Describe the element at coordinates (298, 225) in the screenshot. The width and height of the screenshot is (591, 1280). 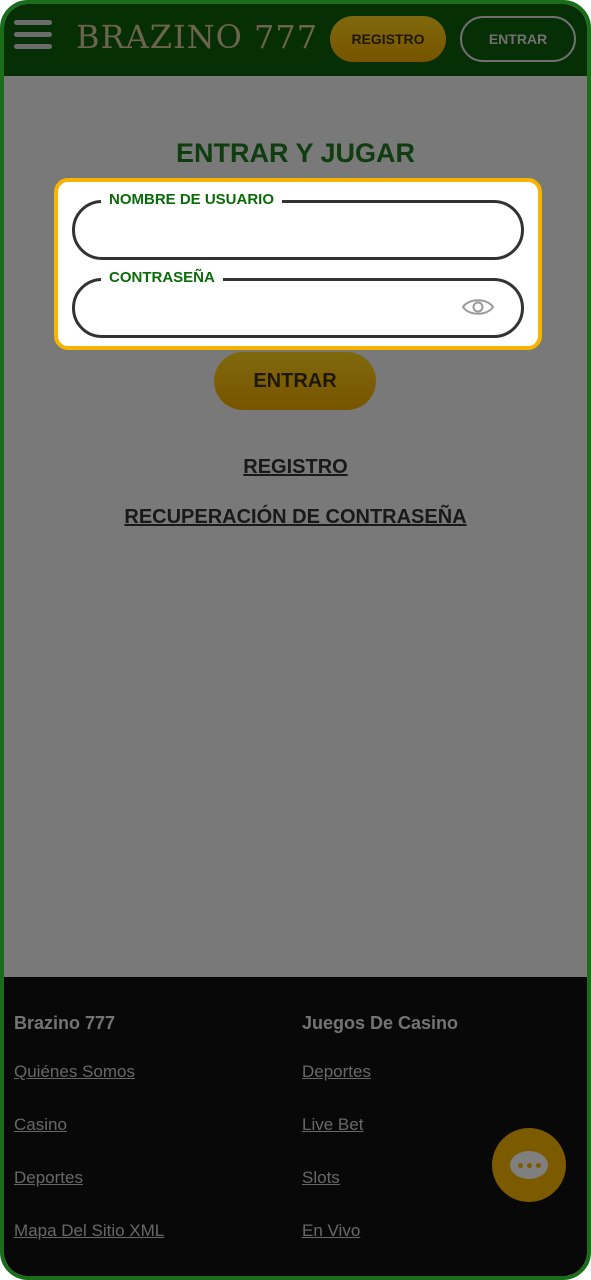
I see `username-field: NOMBRE DE USUARIO` at that location.